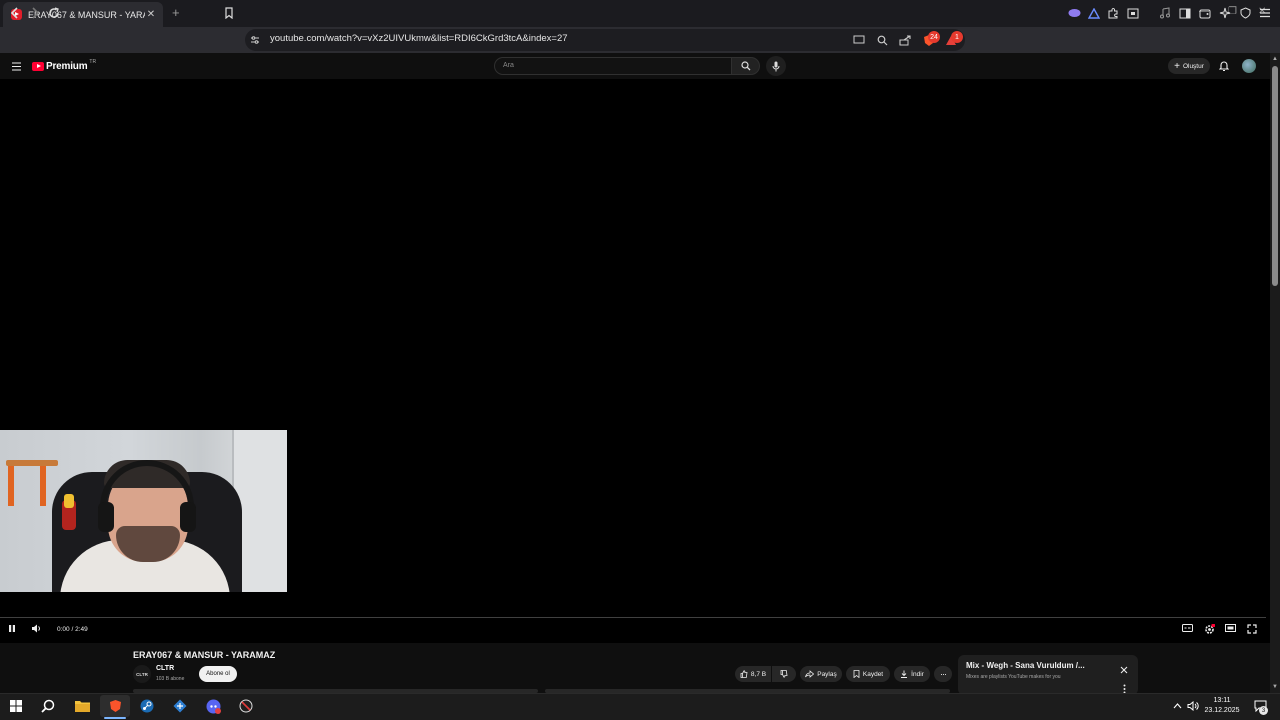 The height and width of the screenshot is (720, 1280). What do you see at coordinates (143, 511) in the screenshot?
I see `webcam-overlay-image` at bounding box center [143, 511].